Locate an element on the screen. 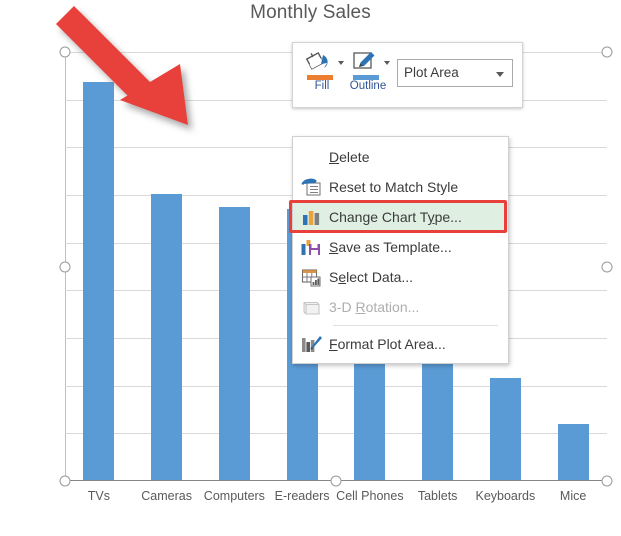 This screenshot has height=536, width=621. x-axis-tick-label: Cameras is located at coordinates (166, 496).